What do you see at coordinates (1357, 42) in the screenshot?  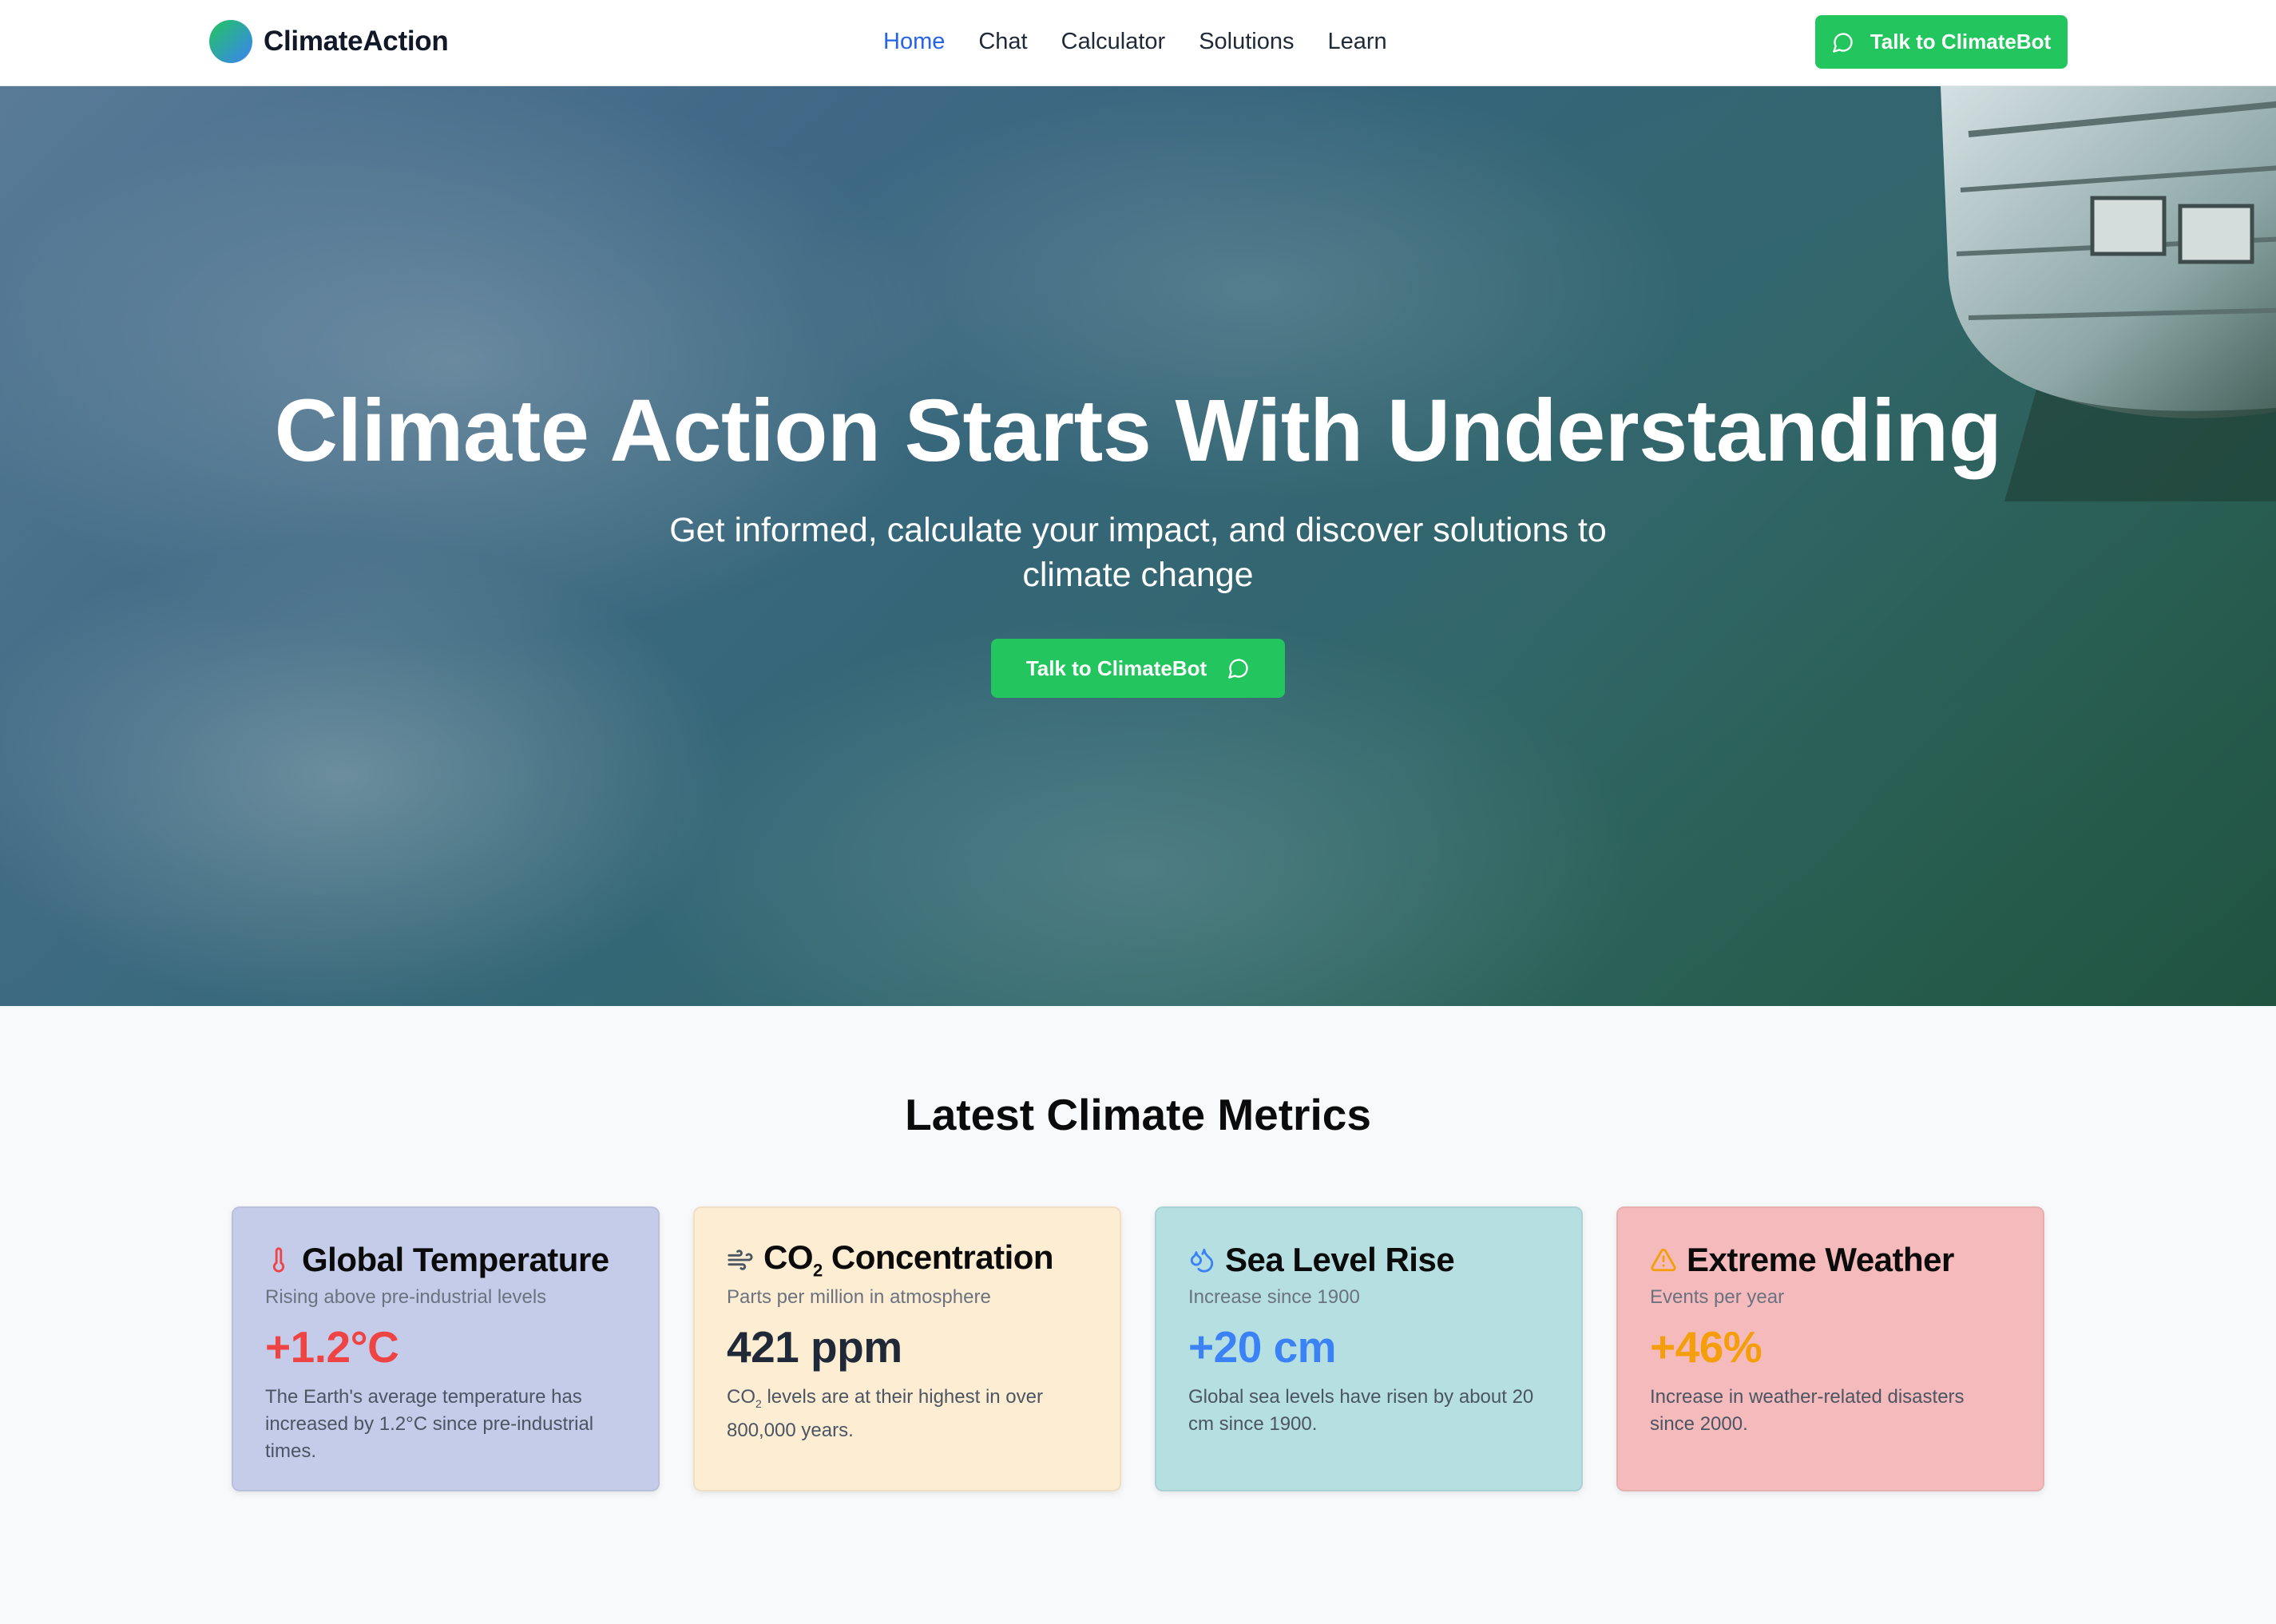 I see `nav-link-learn: Learn` at bounding box center [1357, 42].